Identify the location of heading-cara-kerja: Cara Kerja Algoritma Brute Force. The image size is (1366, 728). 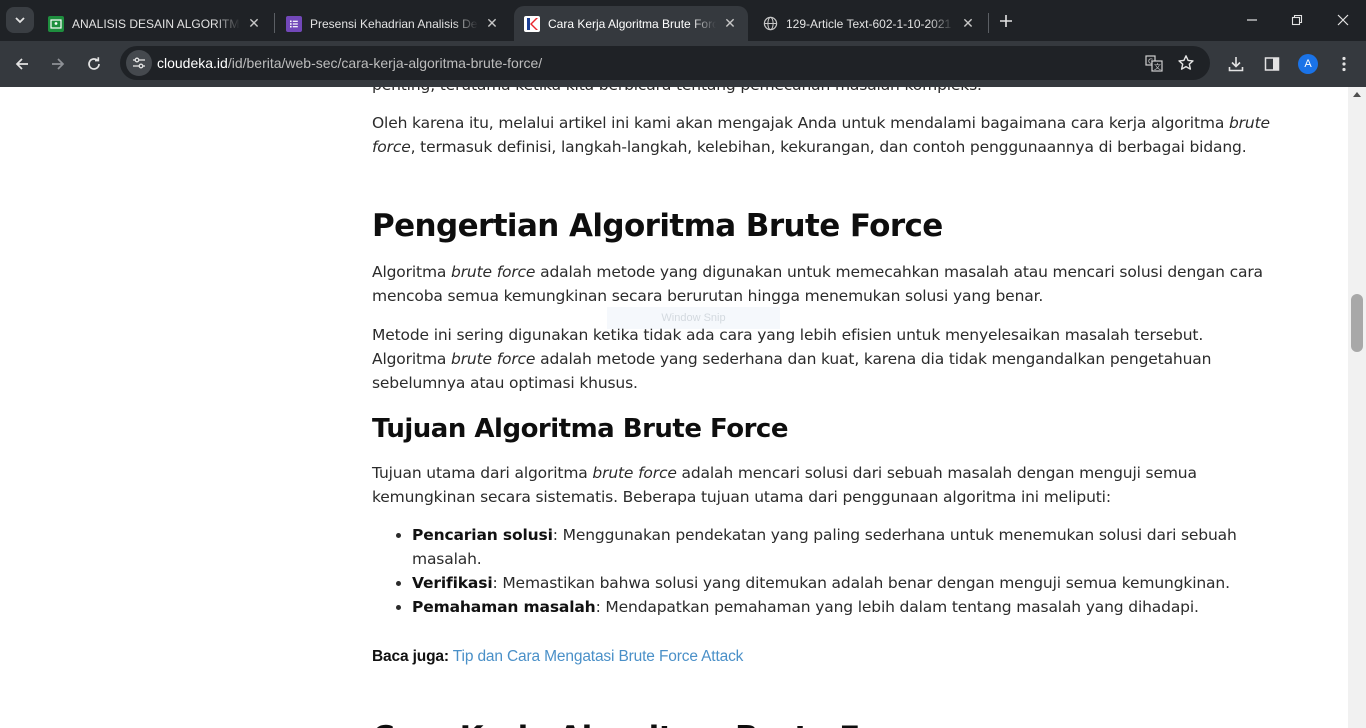
(827, 723).